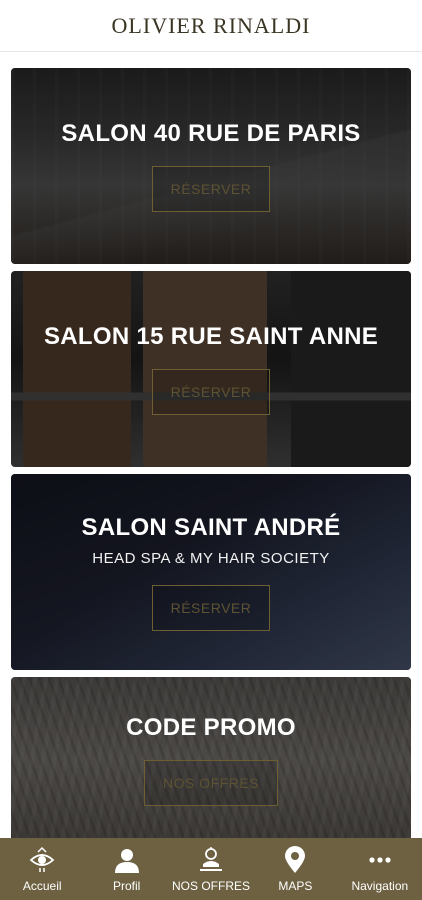 This screenshot has height=900, width=422. Describe the element at coordinates (127, 860) in the screenshot. I see `user-icon` at that location.